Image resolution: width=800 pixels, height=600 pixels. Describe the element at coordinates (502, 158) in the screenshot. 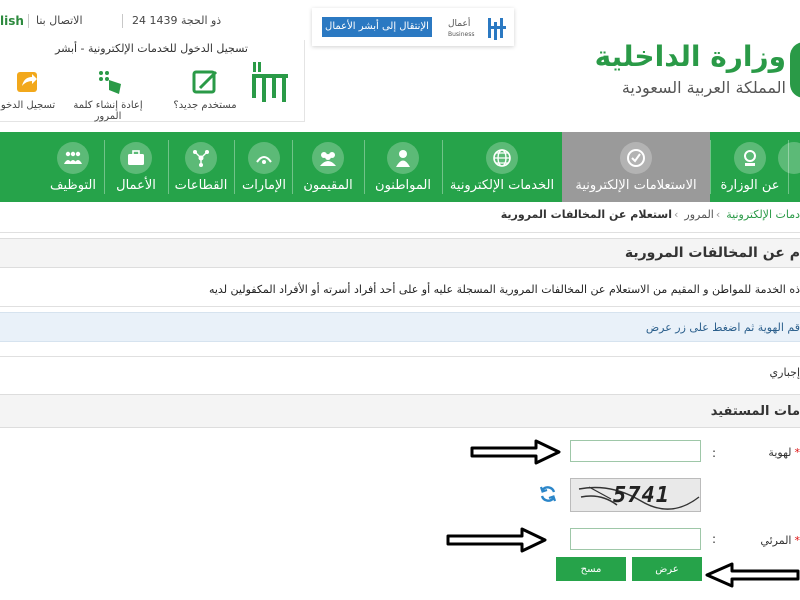

I see `globe-icon` at that location.